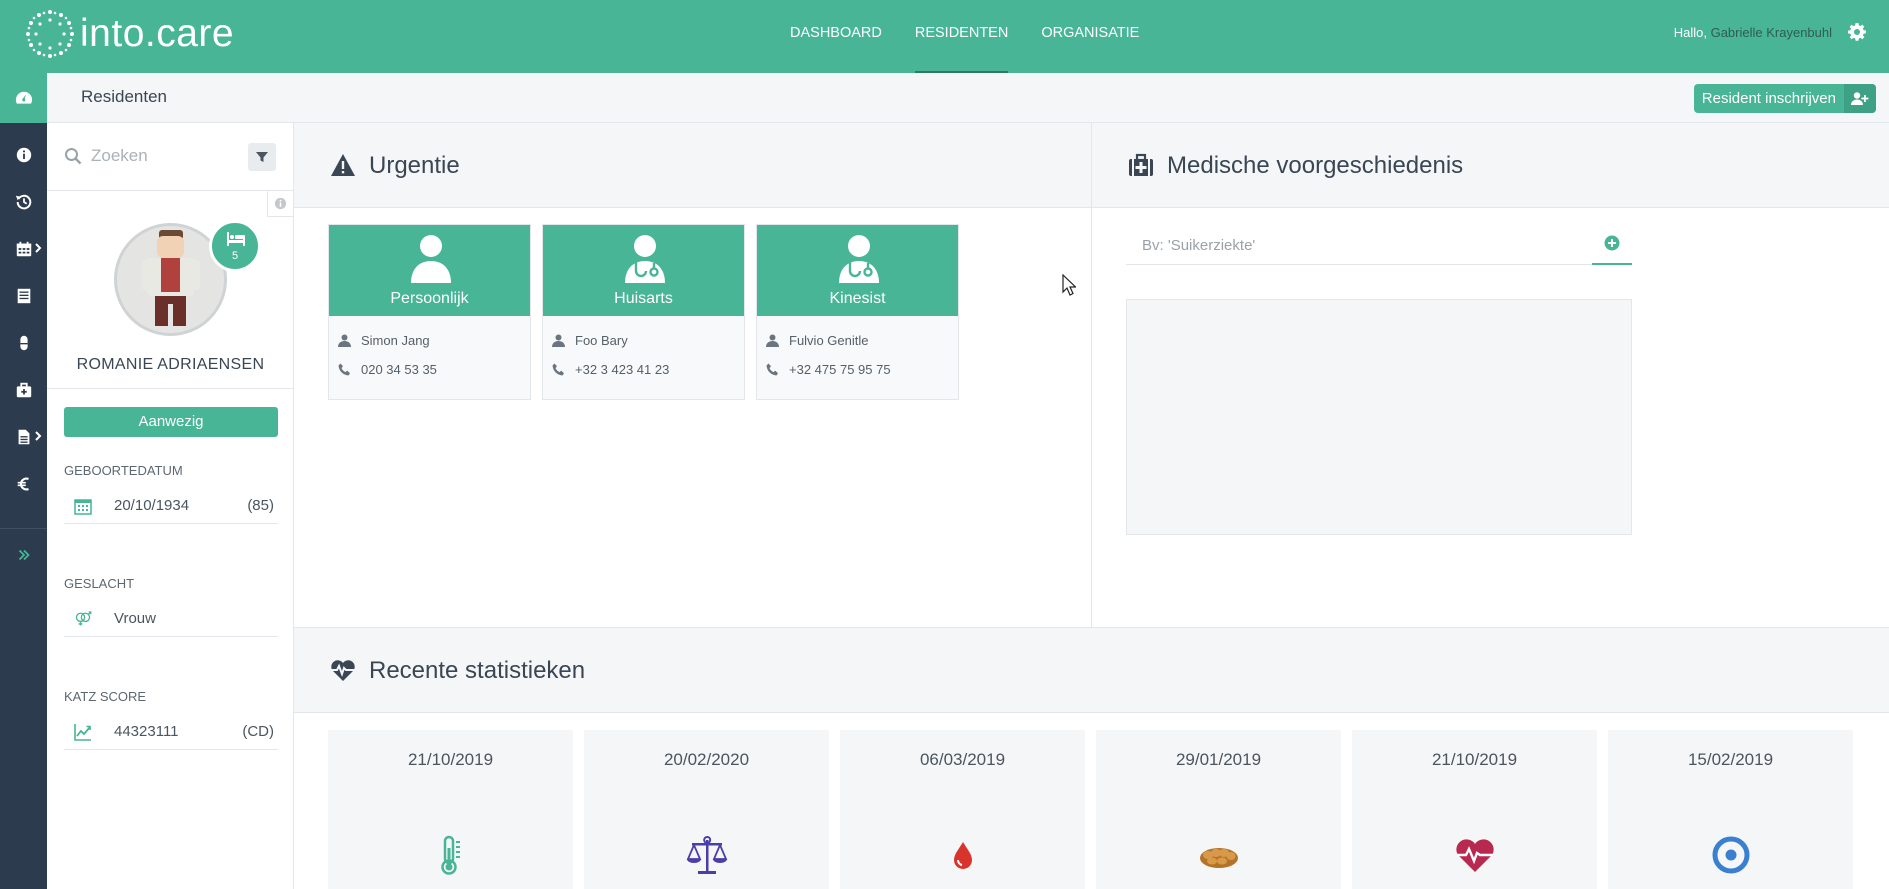 This screenshot has height=889, width=1889. What do you see at coordinates (1857, 32) in the screenshot?
I see `gear-icon` at bounding box center [1857, 32].